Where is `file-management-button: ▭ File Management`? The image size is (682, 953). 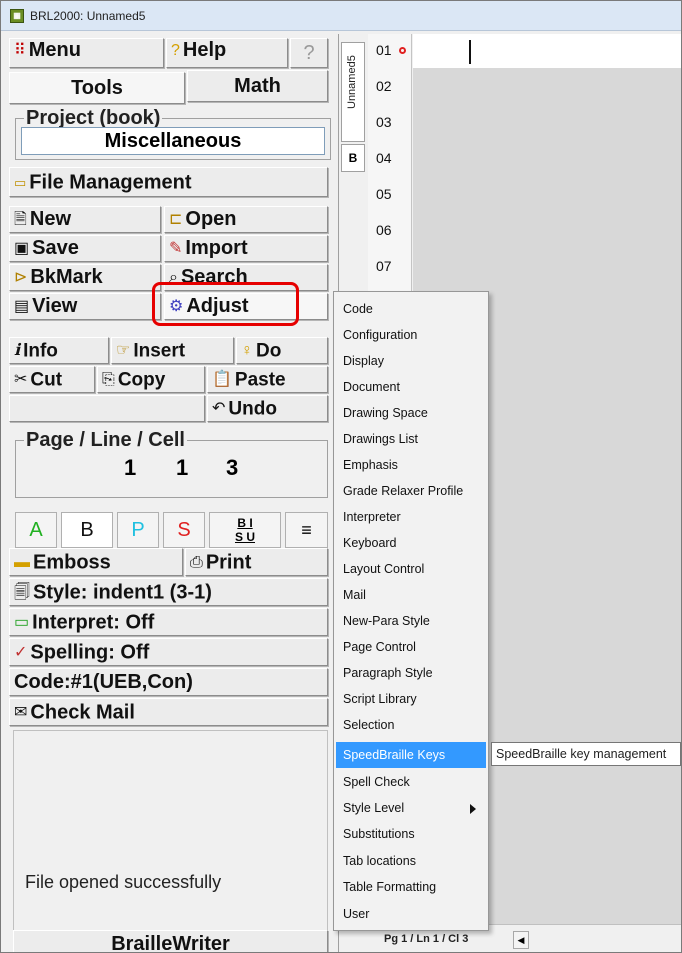
file-management-button: ▭ File Management is located at coordinates (168, 182).